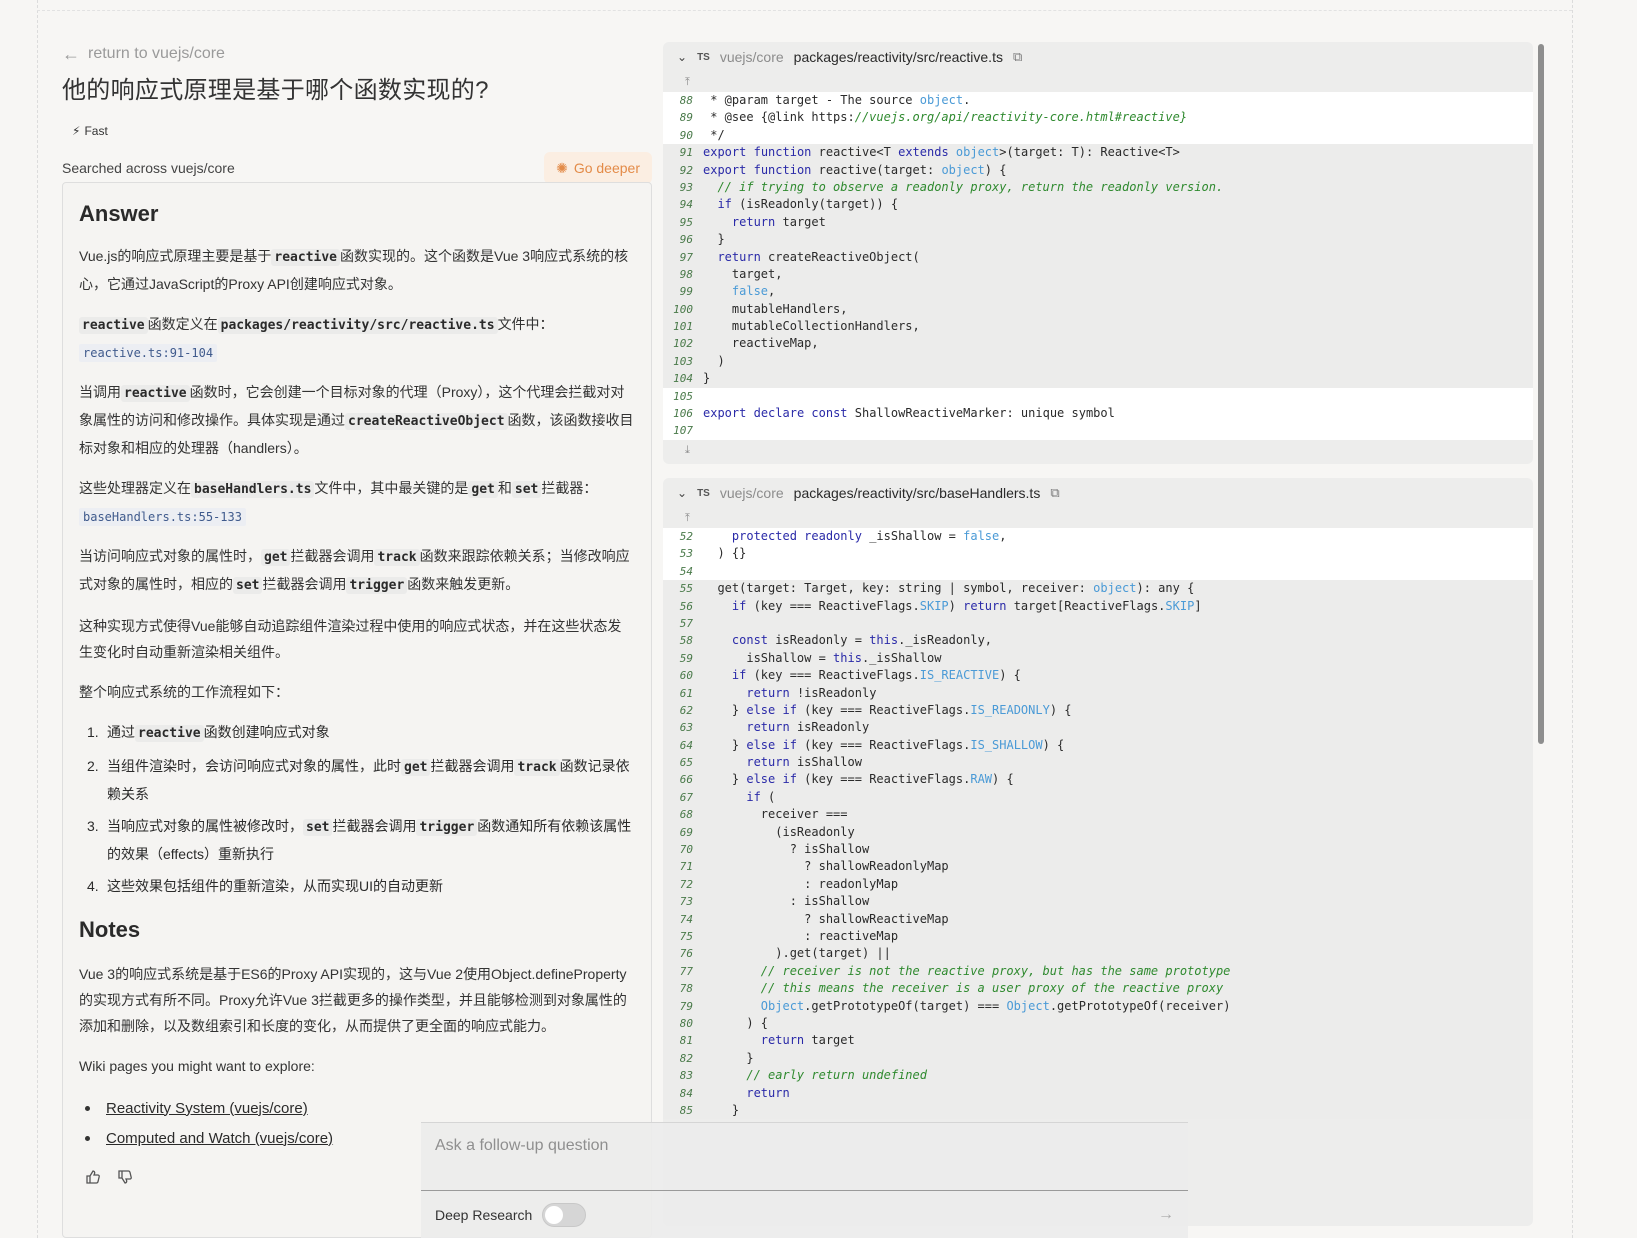 The width and height of the screenshot is (1637, 1238). What do you see at coordinates (170, 556) in the screenshot?
I see `text: 当访问响应式对象的属性时，` at bounding box center [170, 556].